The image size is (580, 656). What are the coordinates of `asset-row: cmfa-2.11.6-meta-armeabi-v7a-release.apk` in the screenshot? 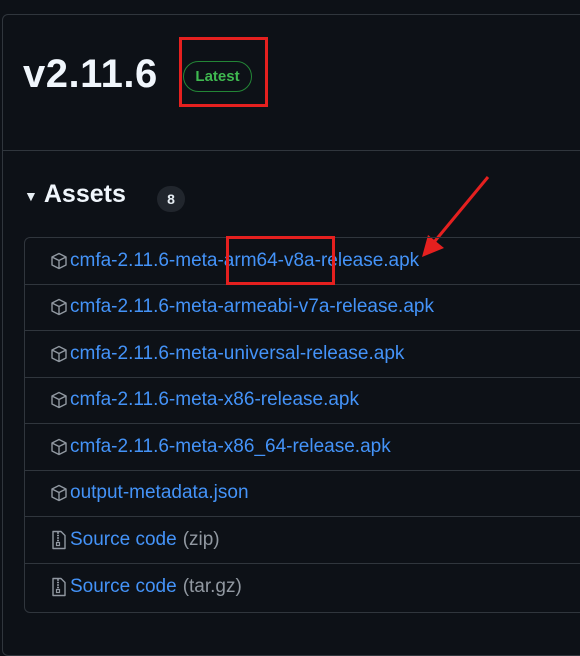 It's located at (302, 308).